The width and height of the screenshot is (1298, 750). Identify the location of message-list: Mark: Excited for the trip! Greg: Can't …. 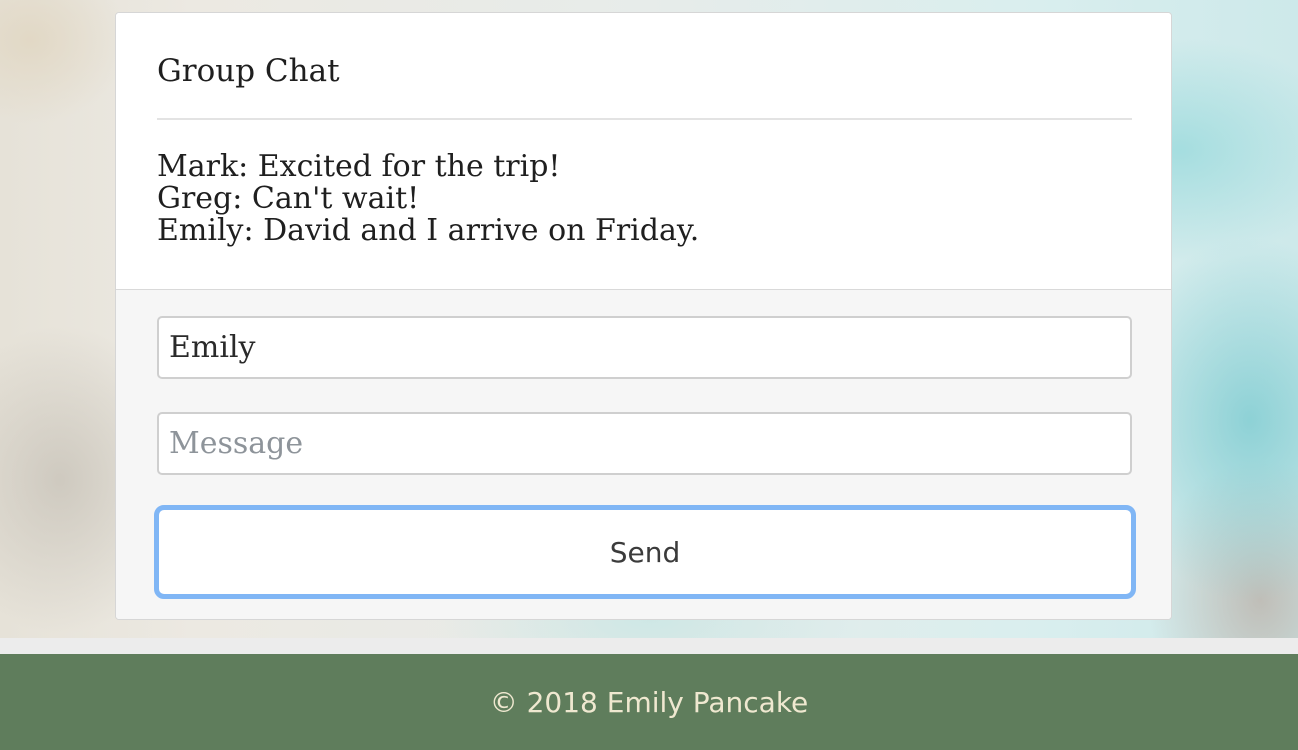
(644, 199).